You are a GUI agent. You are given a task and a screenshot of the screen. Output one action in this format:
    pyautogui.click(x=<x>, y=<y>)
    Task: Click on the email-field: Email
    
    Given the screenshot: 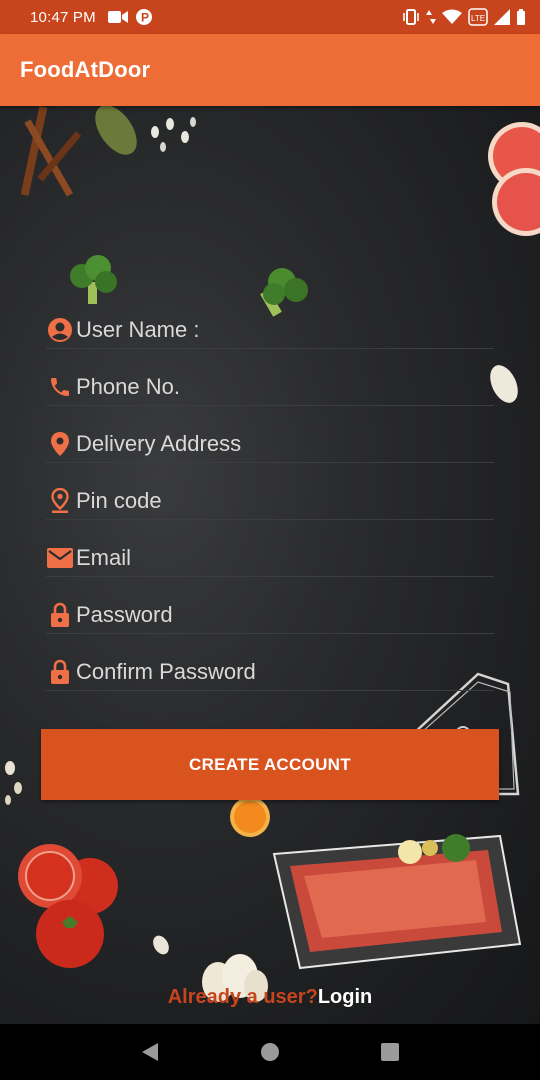 What is the action you would take?
    pyautogui.click(x=270, y=548)
    